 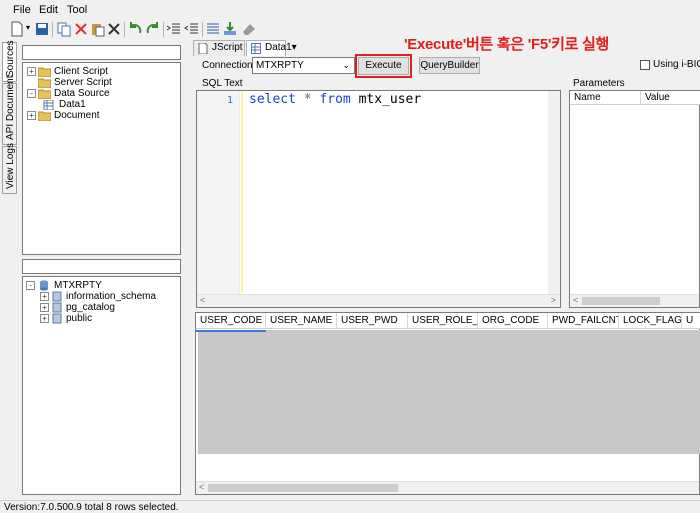 I want to click on status-bar: Version:7.0.500.9 total 8 rows selected., so click(x=350, y=506).